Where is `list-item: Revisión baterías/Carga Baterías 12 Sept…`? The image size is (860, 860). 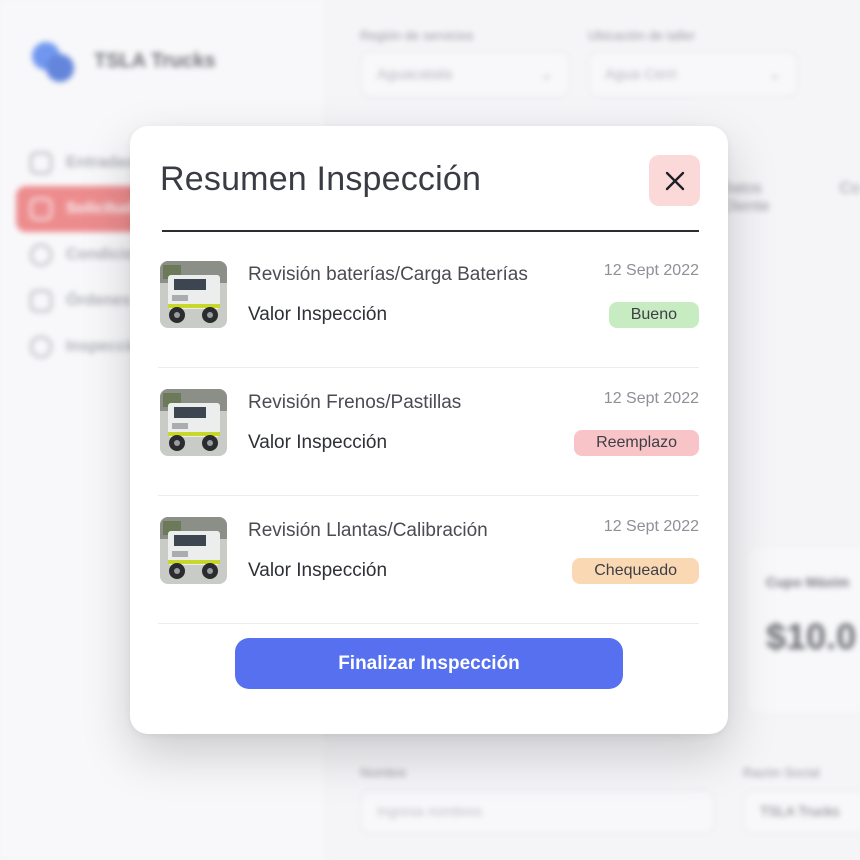
list-item: Revisión baterías/Carga Baterías 12 Sept… is located at coordinates (428, 304).